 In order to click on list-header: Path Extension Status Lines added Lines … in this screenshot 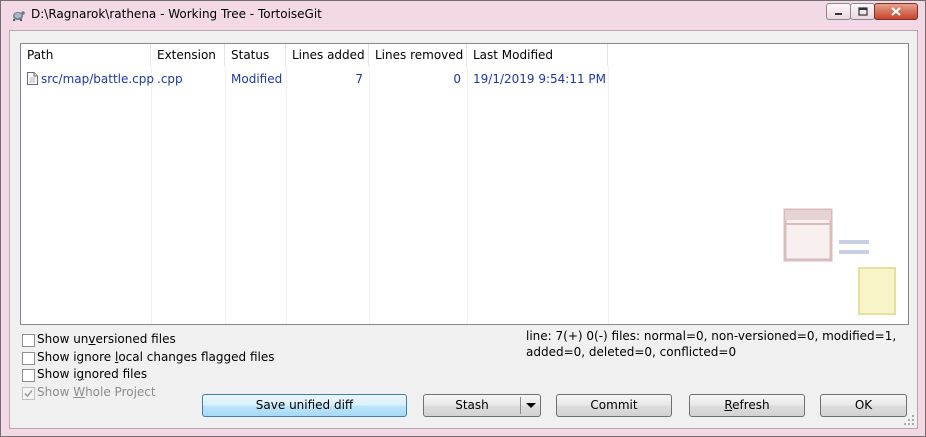, I will do `click(464, 55)`.